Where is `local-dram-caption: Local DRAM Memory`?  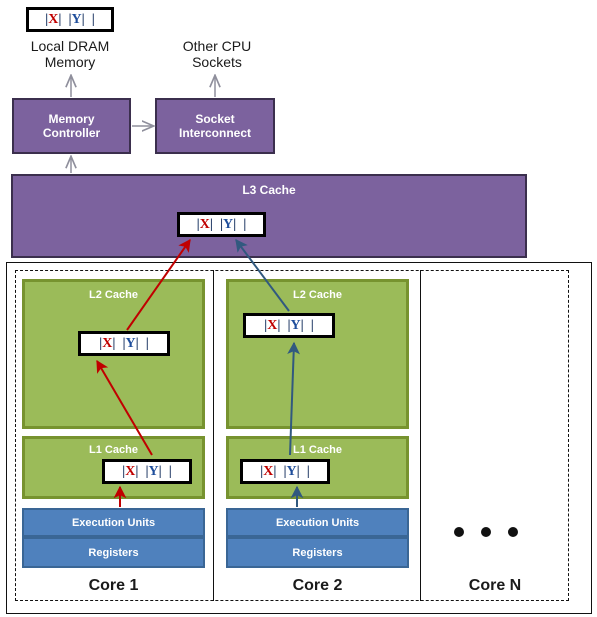 local-dram-caption: Local DRAM Memory is located at coordinates (70, 54).